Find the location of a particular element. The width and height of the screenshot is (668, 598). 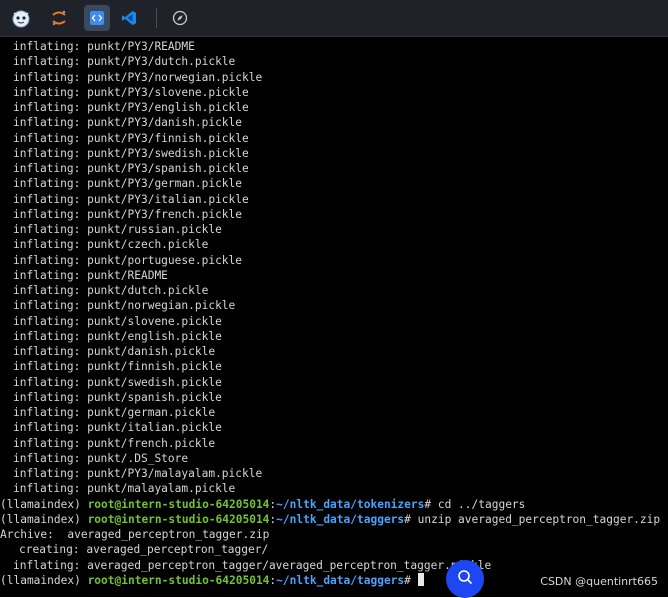

jupyter-icon is located at coordinates (59, 18).